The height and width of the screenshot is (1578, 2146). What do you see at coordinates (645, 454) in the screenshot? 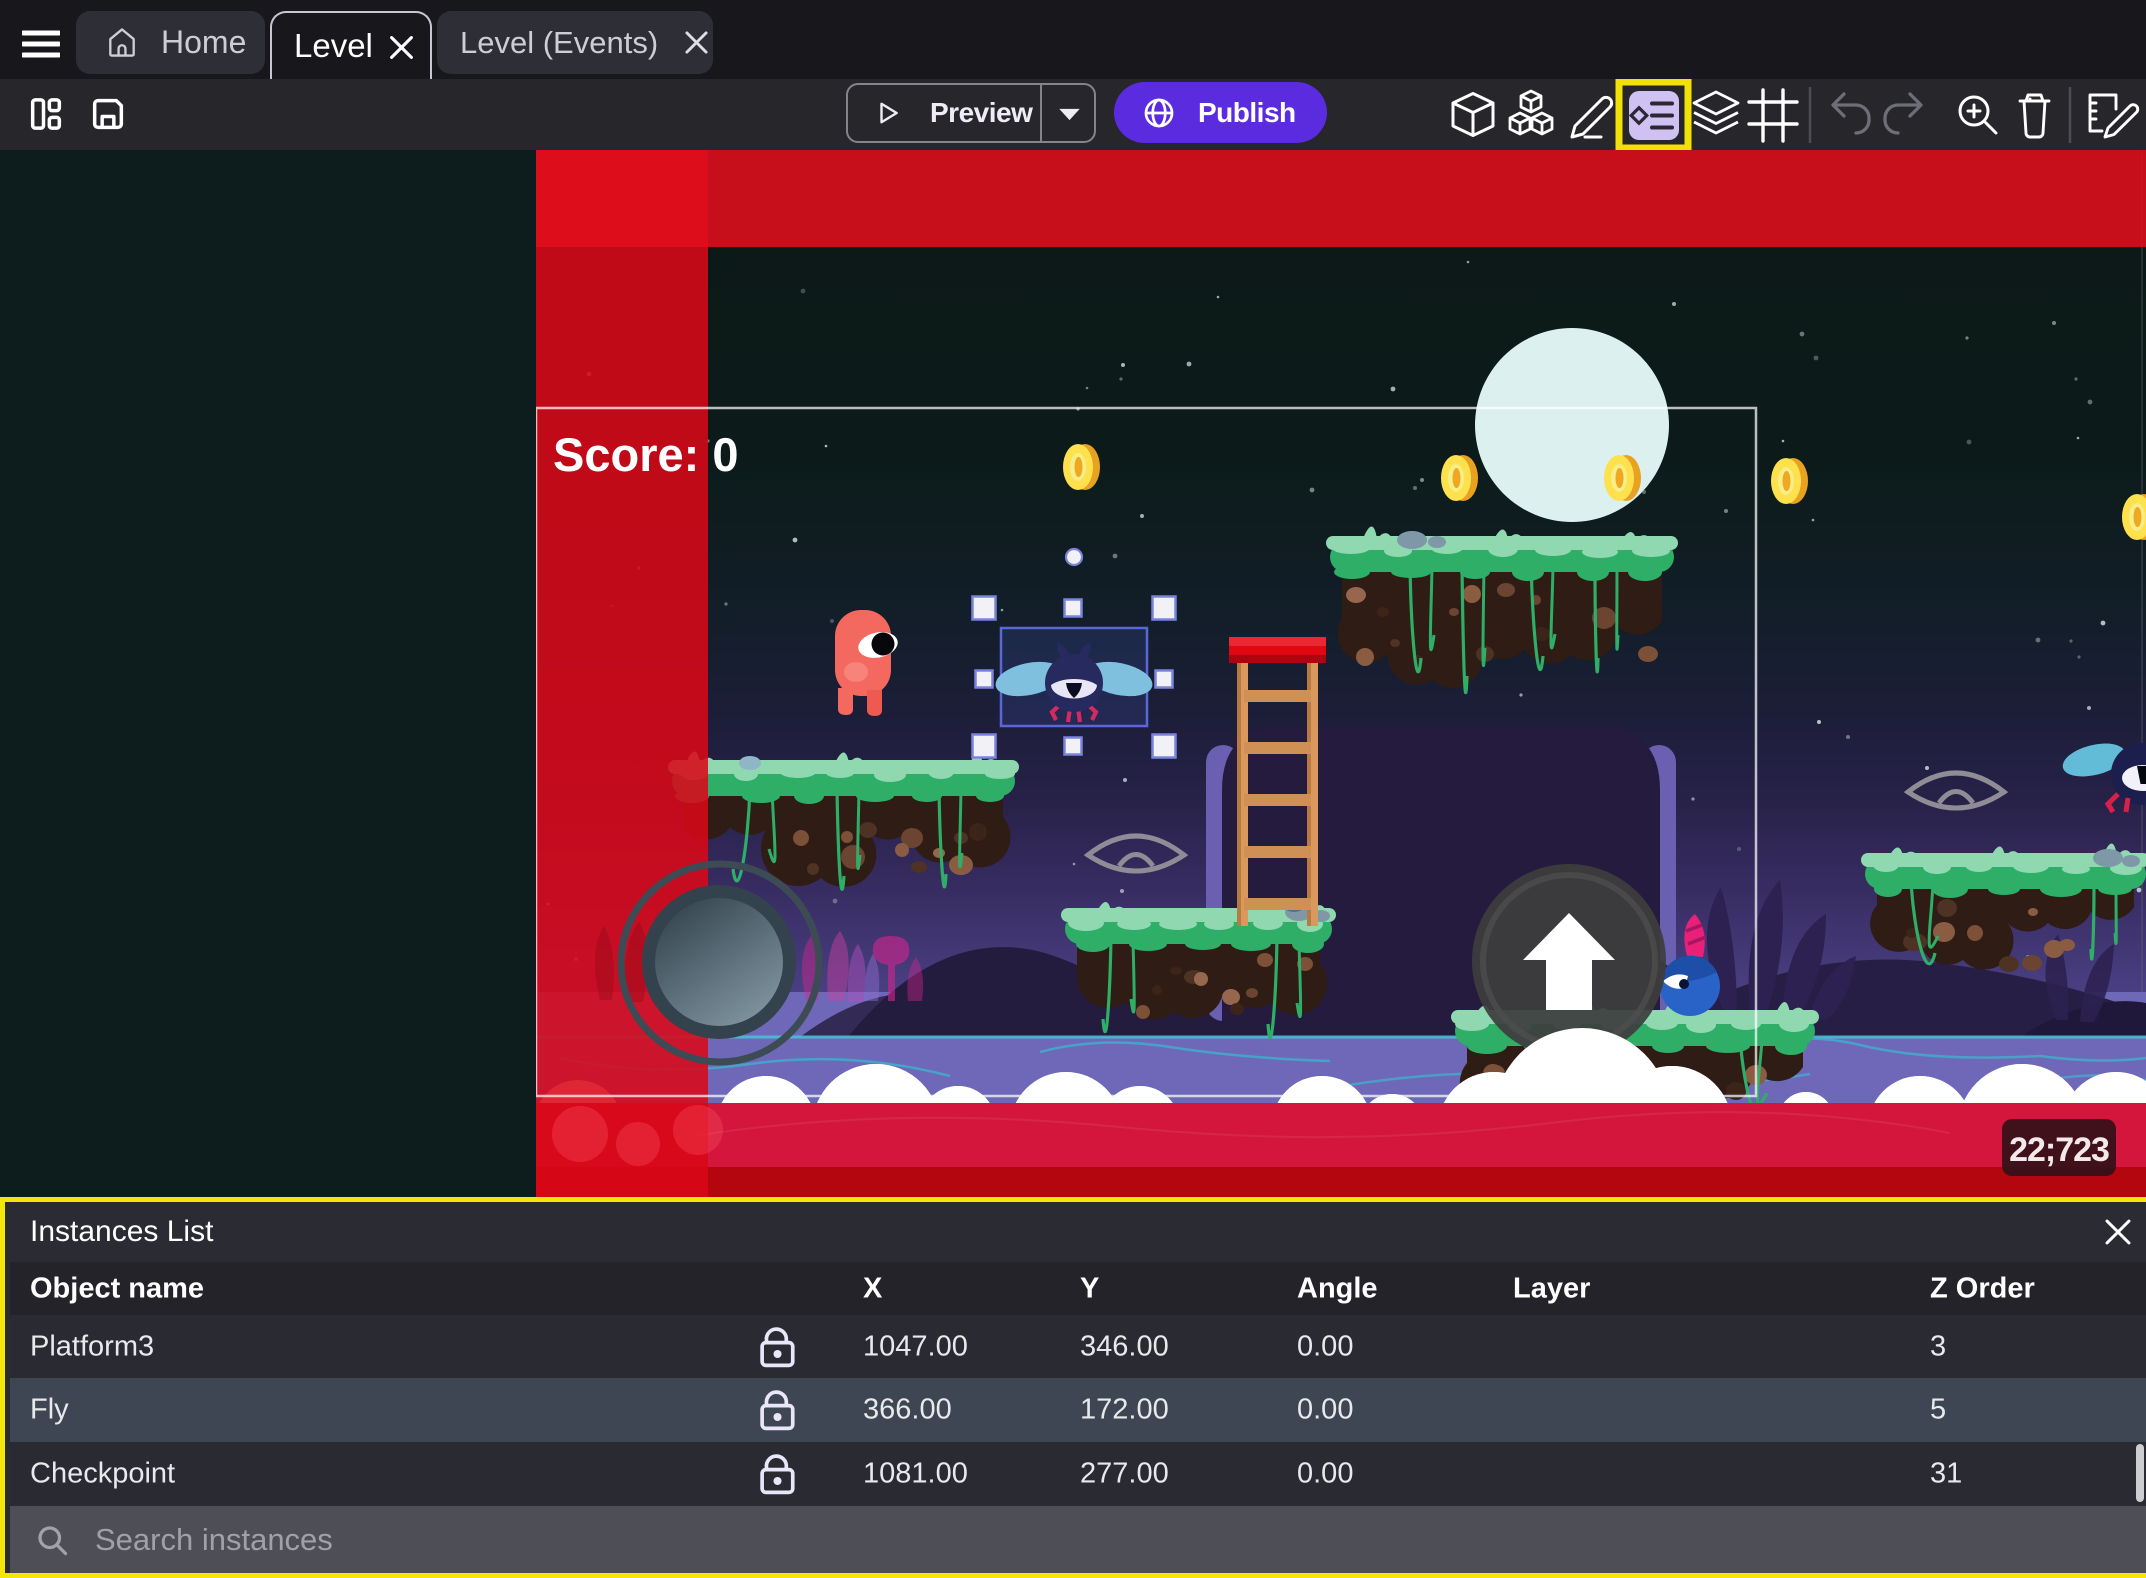
I see `svg-text: Score: 0` at bounding box center [645, 454].